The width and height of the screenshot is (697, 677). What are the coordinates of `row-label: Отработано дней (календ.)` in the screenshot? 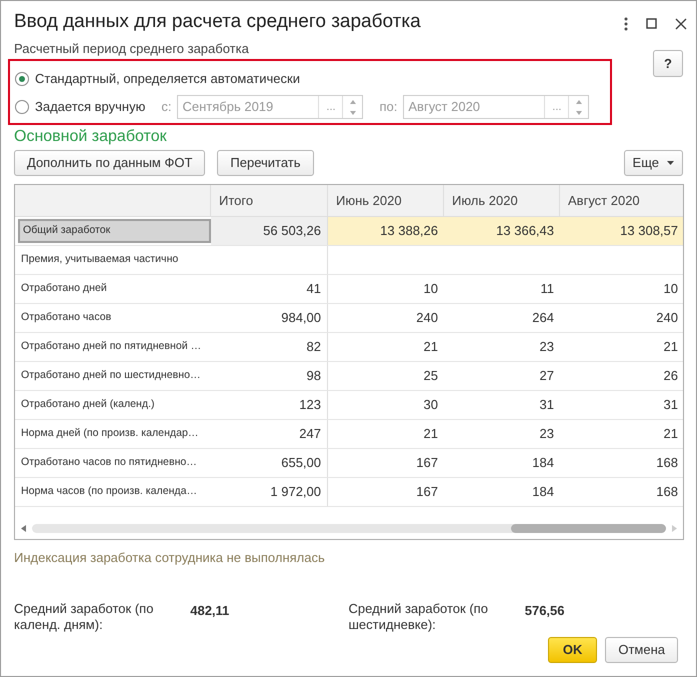 It's located at (113, 405).